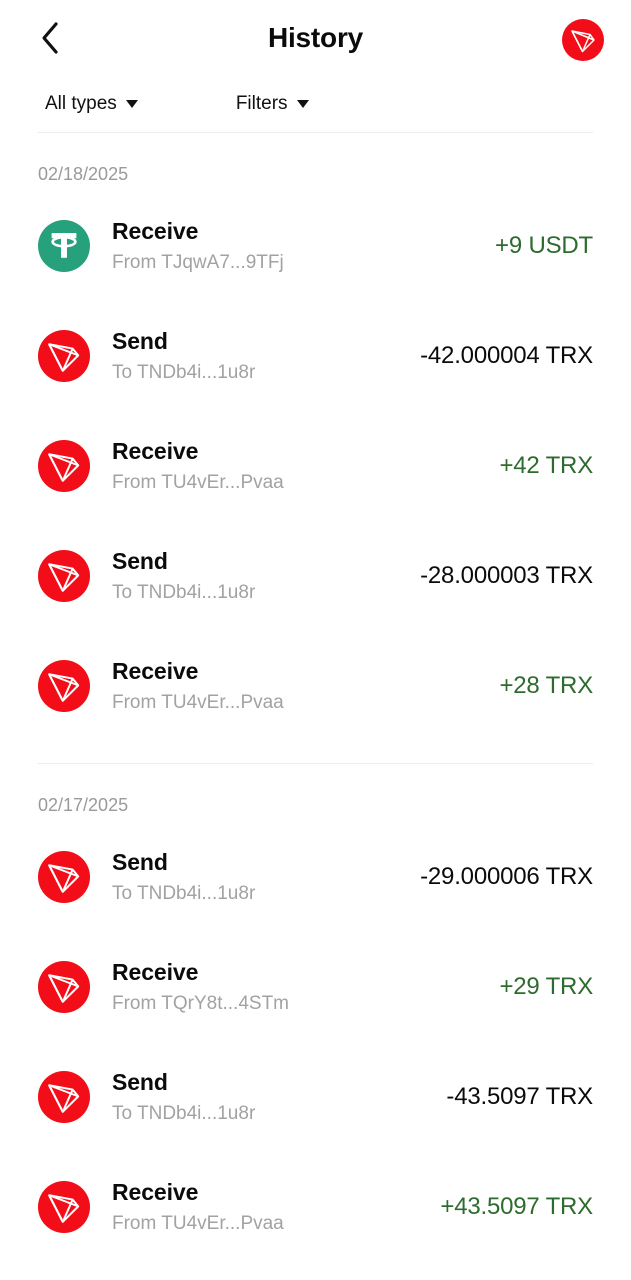 Image resolution: width=631 pixels, height=1280 pixels. I want to click on filters-dropdown: Filters, so click(272, 104).